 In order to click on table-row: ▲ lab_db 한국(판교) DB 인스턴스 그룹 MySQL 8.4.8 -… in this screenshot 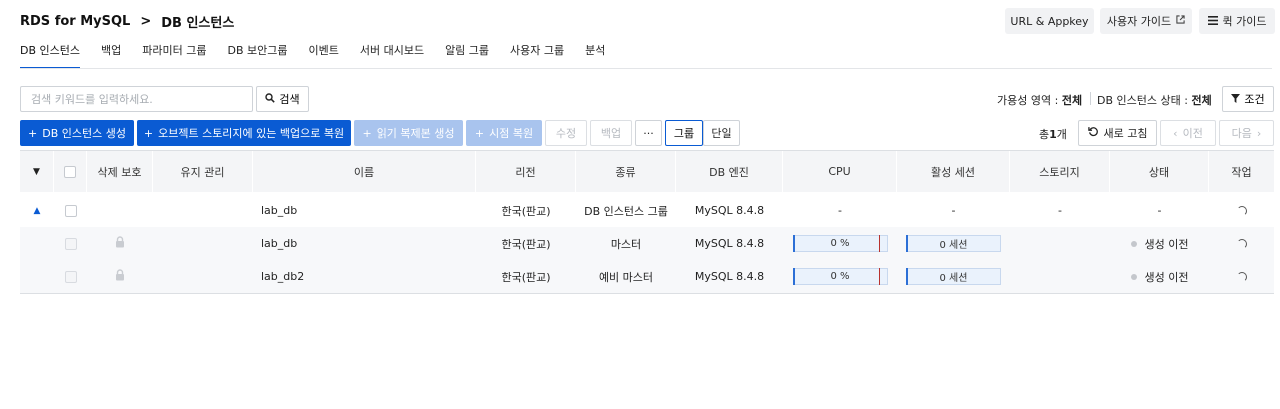, I will do `click(647, 210)`.